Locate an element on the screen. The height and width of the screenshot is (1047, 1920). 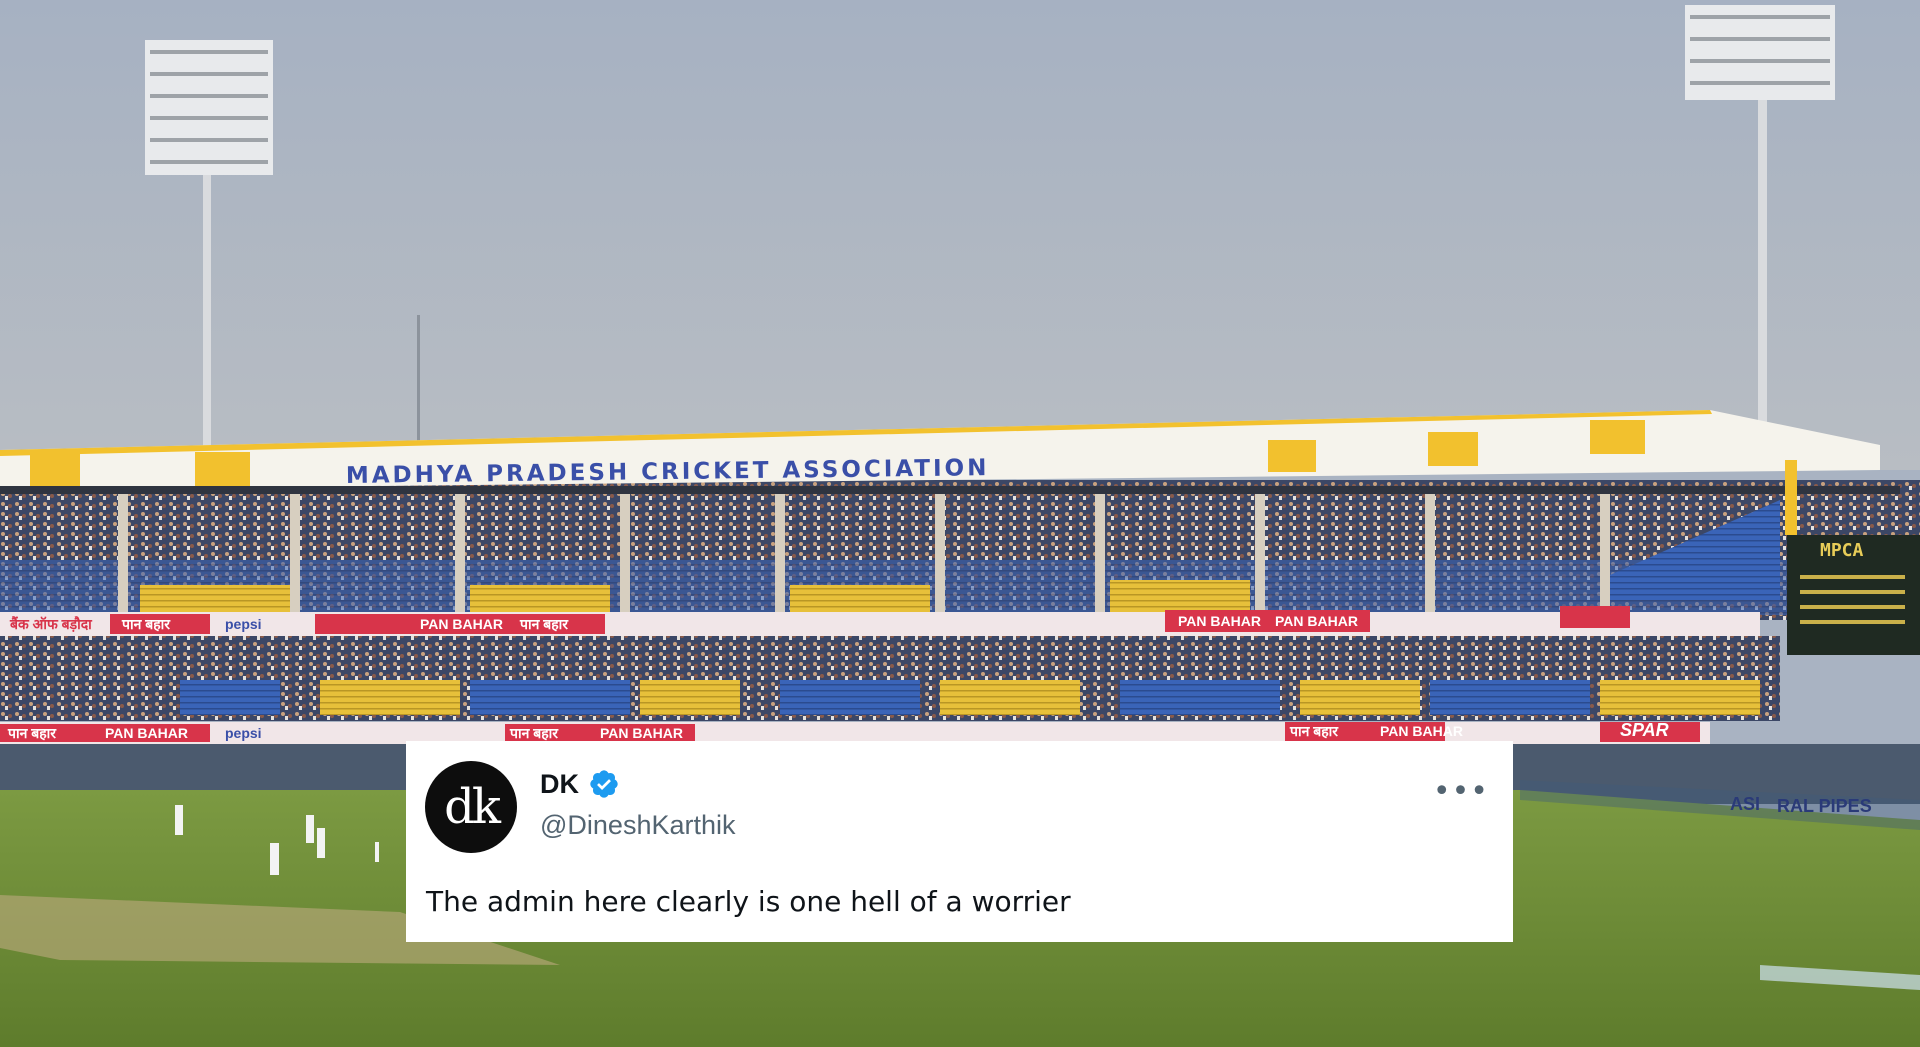
ad-lower-6: पान बहार is located at coordinates (1314, 731).